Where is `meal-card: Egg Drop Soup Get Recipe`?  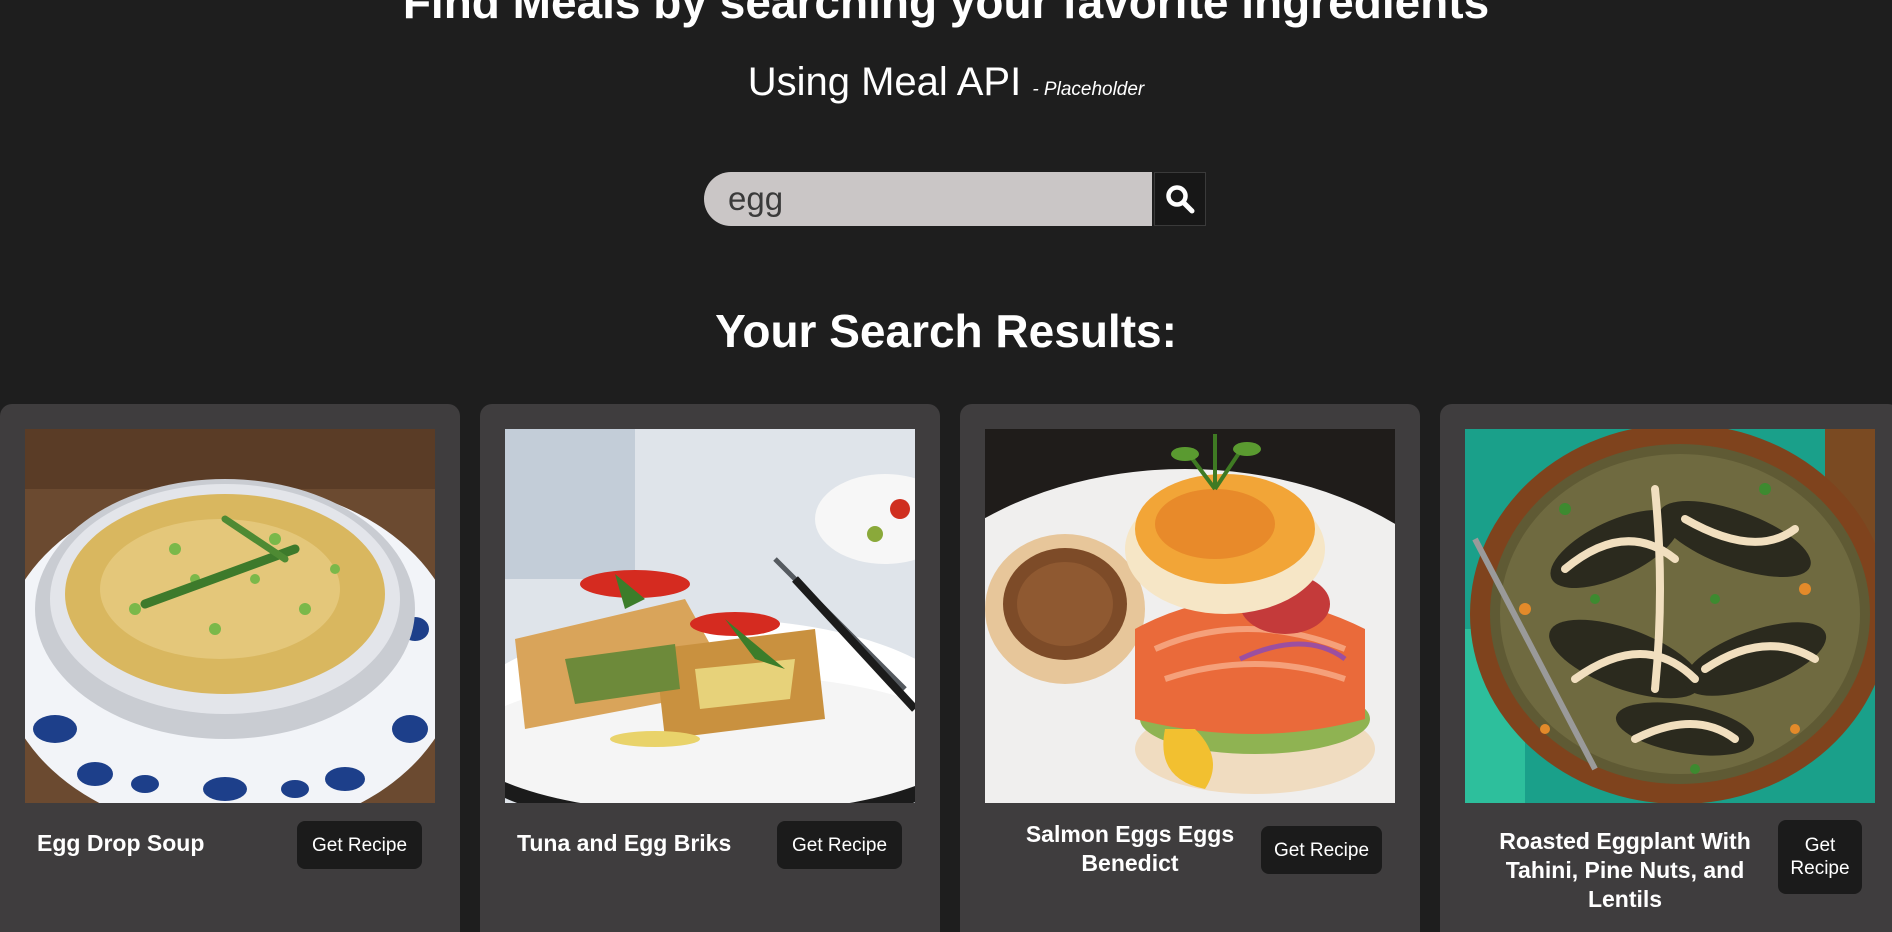
meal-card: Egg Drop Soup Get Recipe is located at coordinates (230, 668).